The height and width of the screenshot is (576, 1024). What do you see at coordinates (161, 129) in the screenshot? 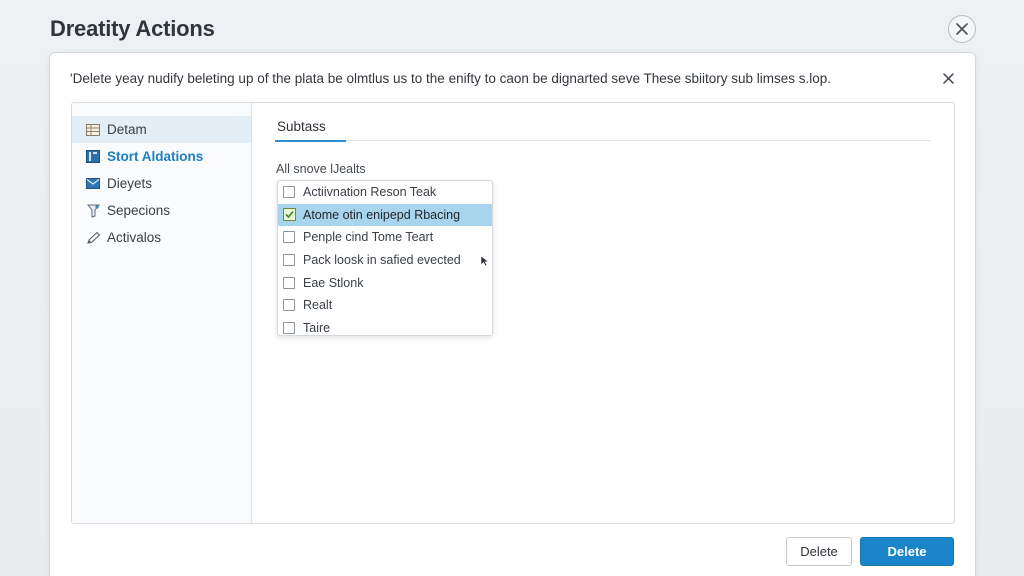
I see `sidebar-item-detam: Detam` at bounding box center [161, 129].